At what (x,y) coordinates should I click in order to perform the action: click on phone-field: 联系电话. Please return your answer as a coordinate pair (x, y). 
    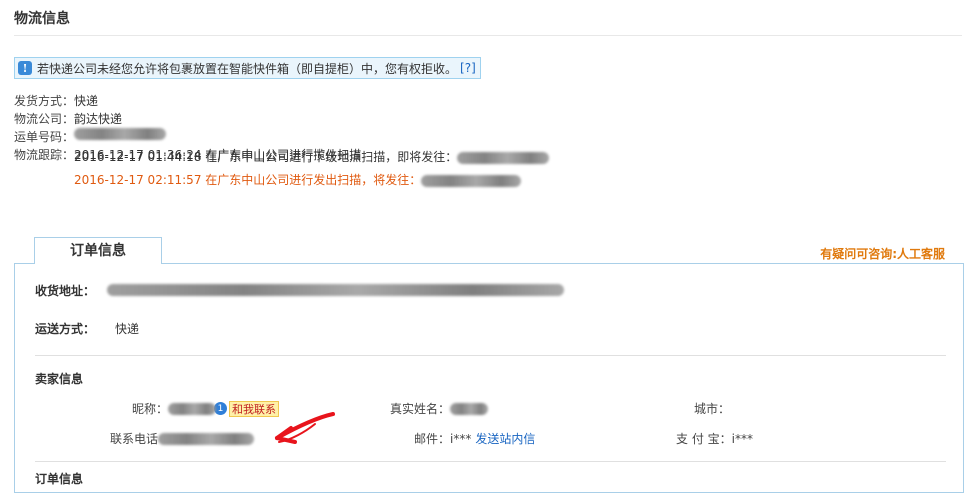
    Looking at the image, I should click on (182, 438).